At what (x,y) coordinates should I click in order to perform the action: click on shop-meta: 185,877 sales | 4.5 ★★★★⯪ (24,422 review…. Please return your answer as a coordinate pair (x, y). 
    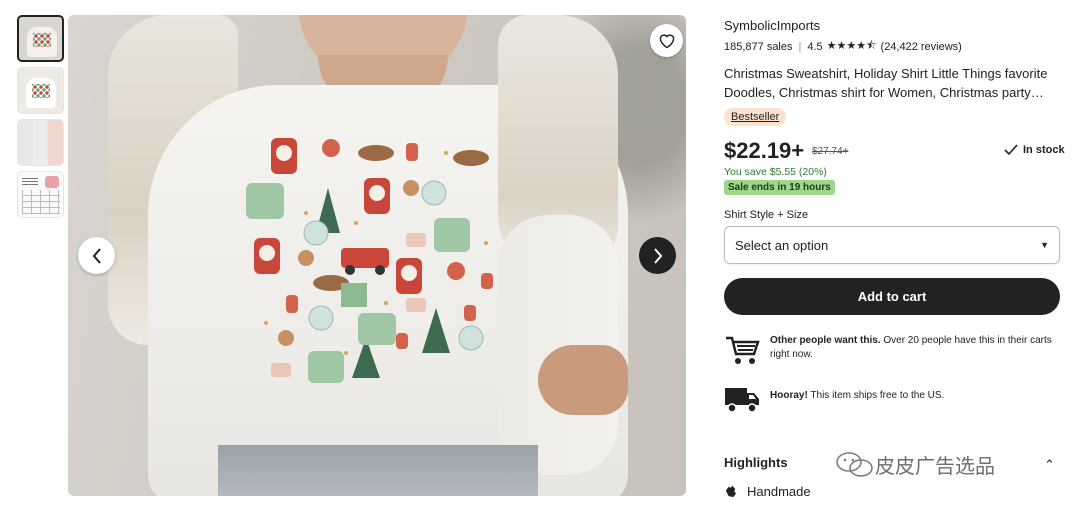
    Looking at the image, I should click on (843, 46).